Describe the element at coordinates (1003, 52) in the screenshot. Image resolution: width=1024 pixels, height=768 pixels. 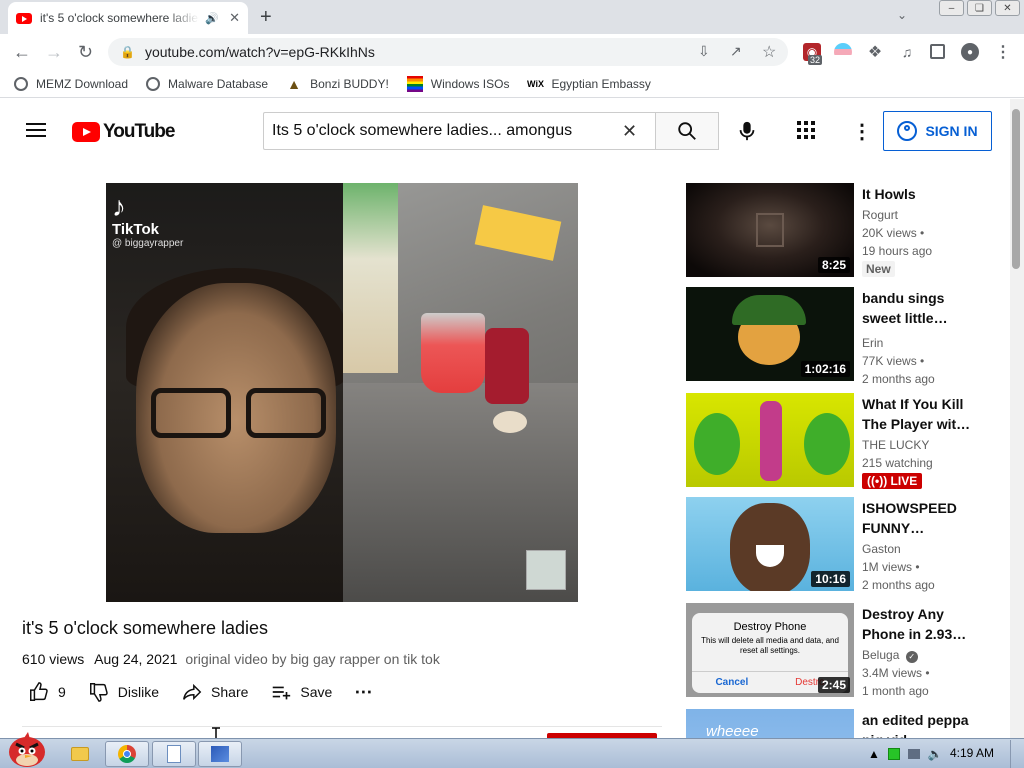
I see `browser-menu-icon: ⋮` at that location.